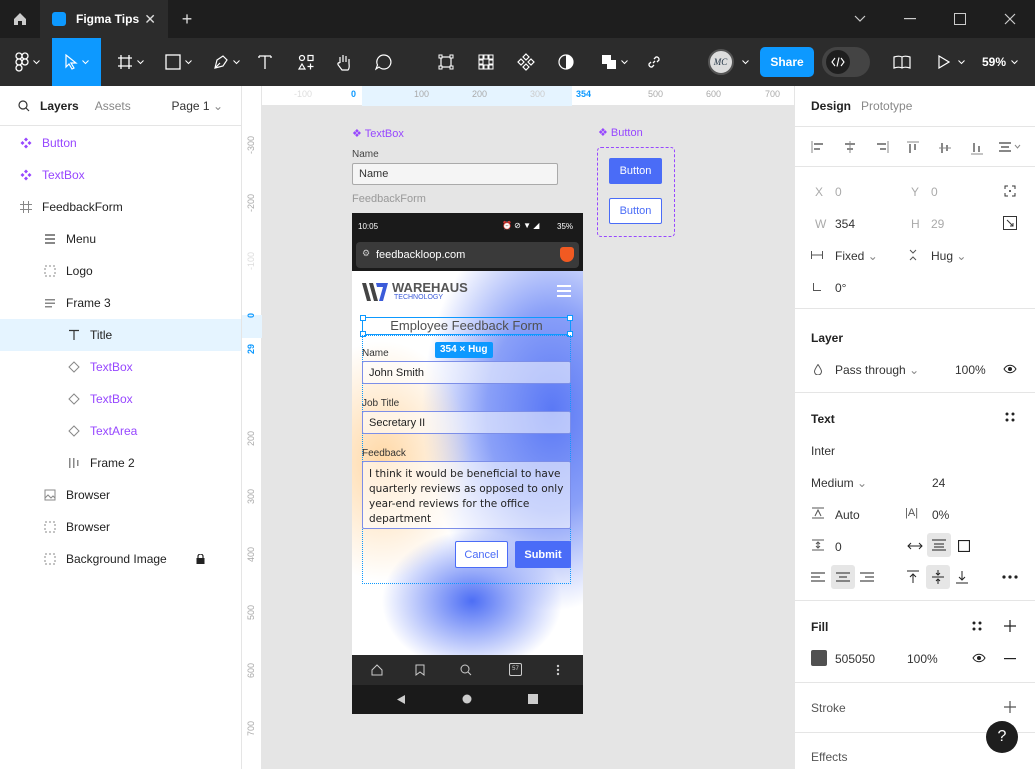  What do you see at coordinates (187, 19) in the screenshot?
I see `new-tab-button: +` at bounding box center [187, 19].